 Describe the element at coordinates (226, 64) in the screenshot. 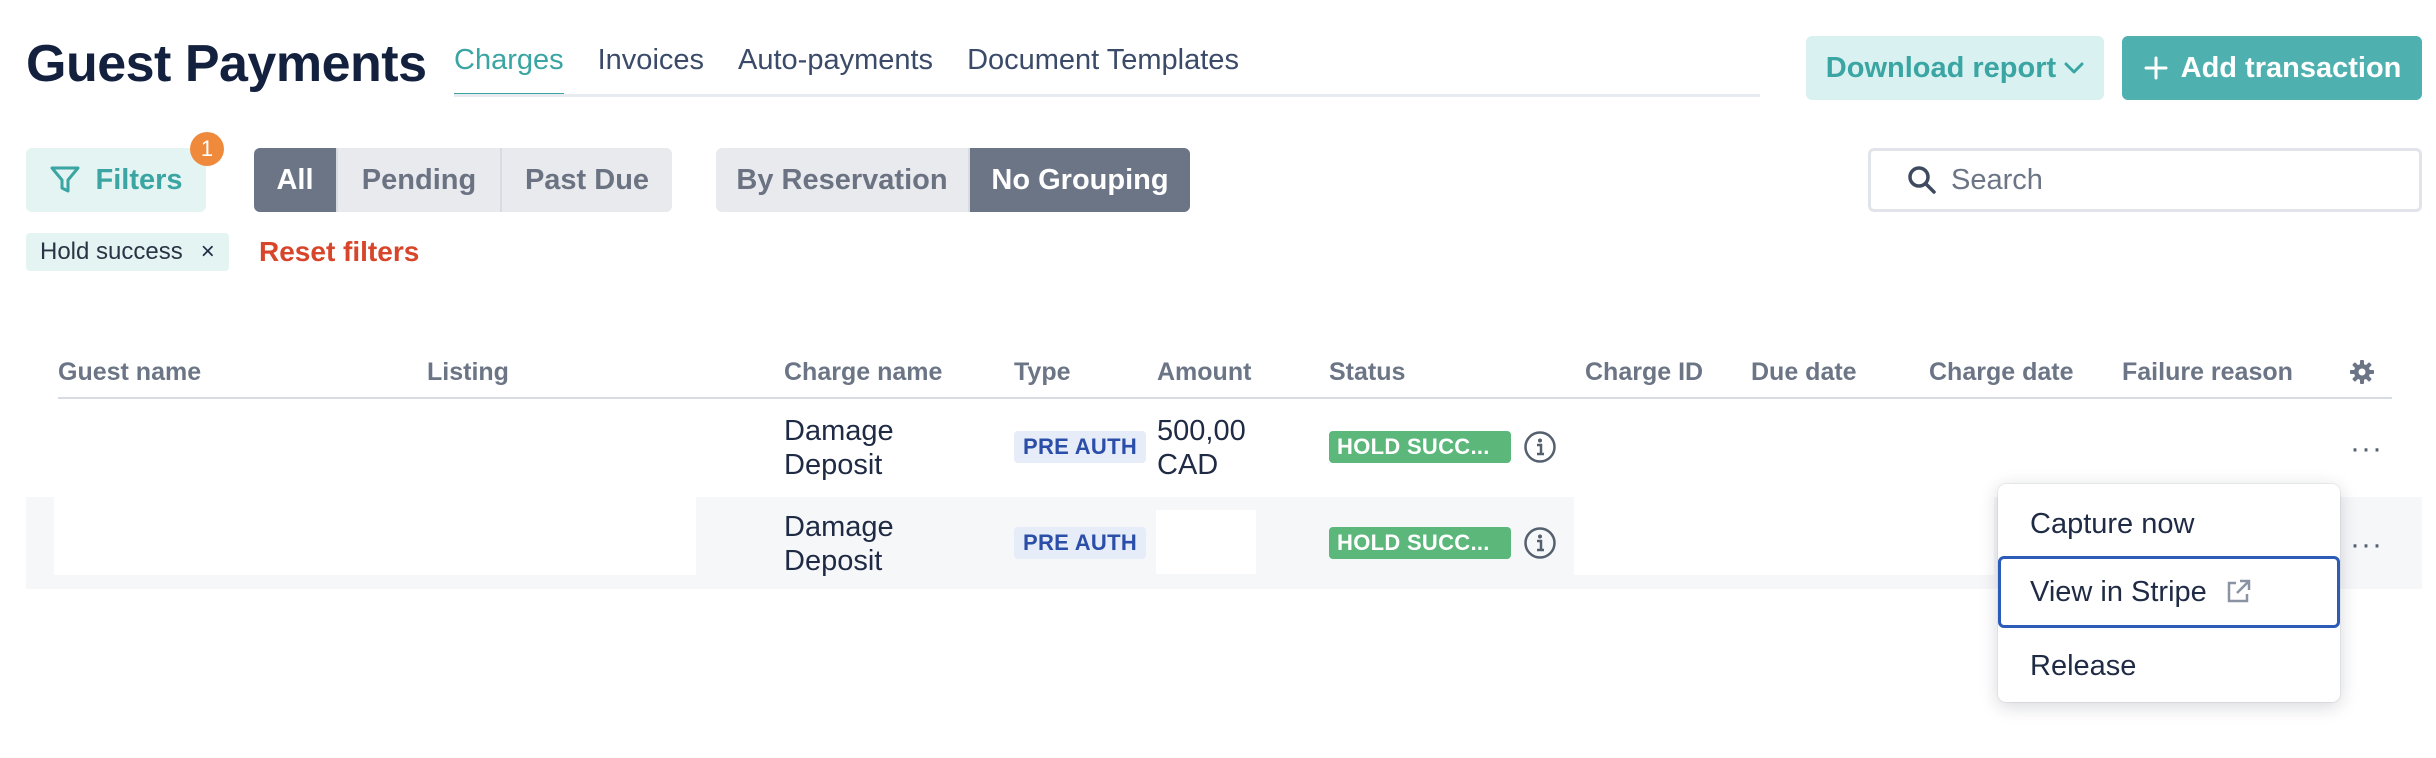

I see `page-title: Guest Payments` at that location.